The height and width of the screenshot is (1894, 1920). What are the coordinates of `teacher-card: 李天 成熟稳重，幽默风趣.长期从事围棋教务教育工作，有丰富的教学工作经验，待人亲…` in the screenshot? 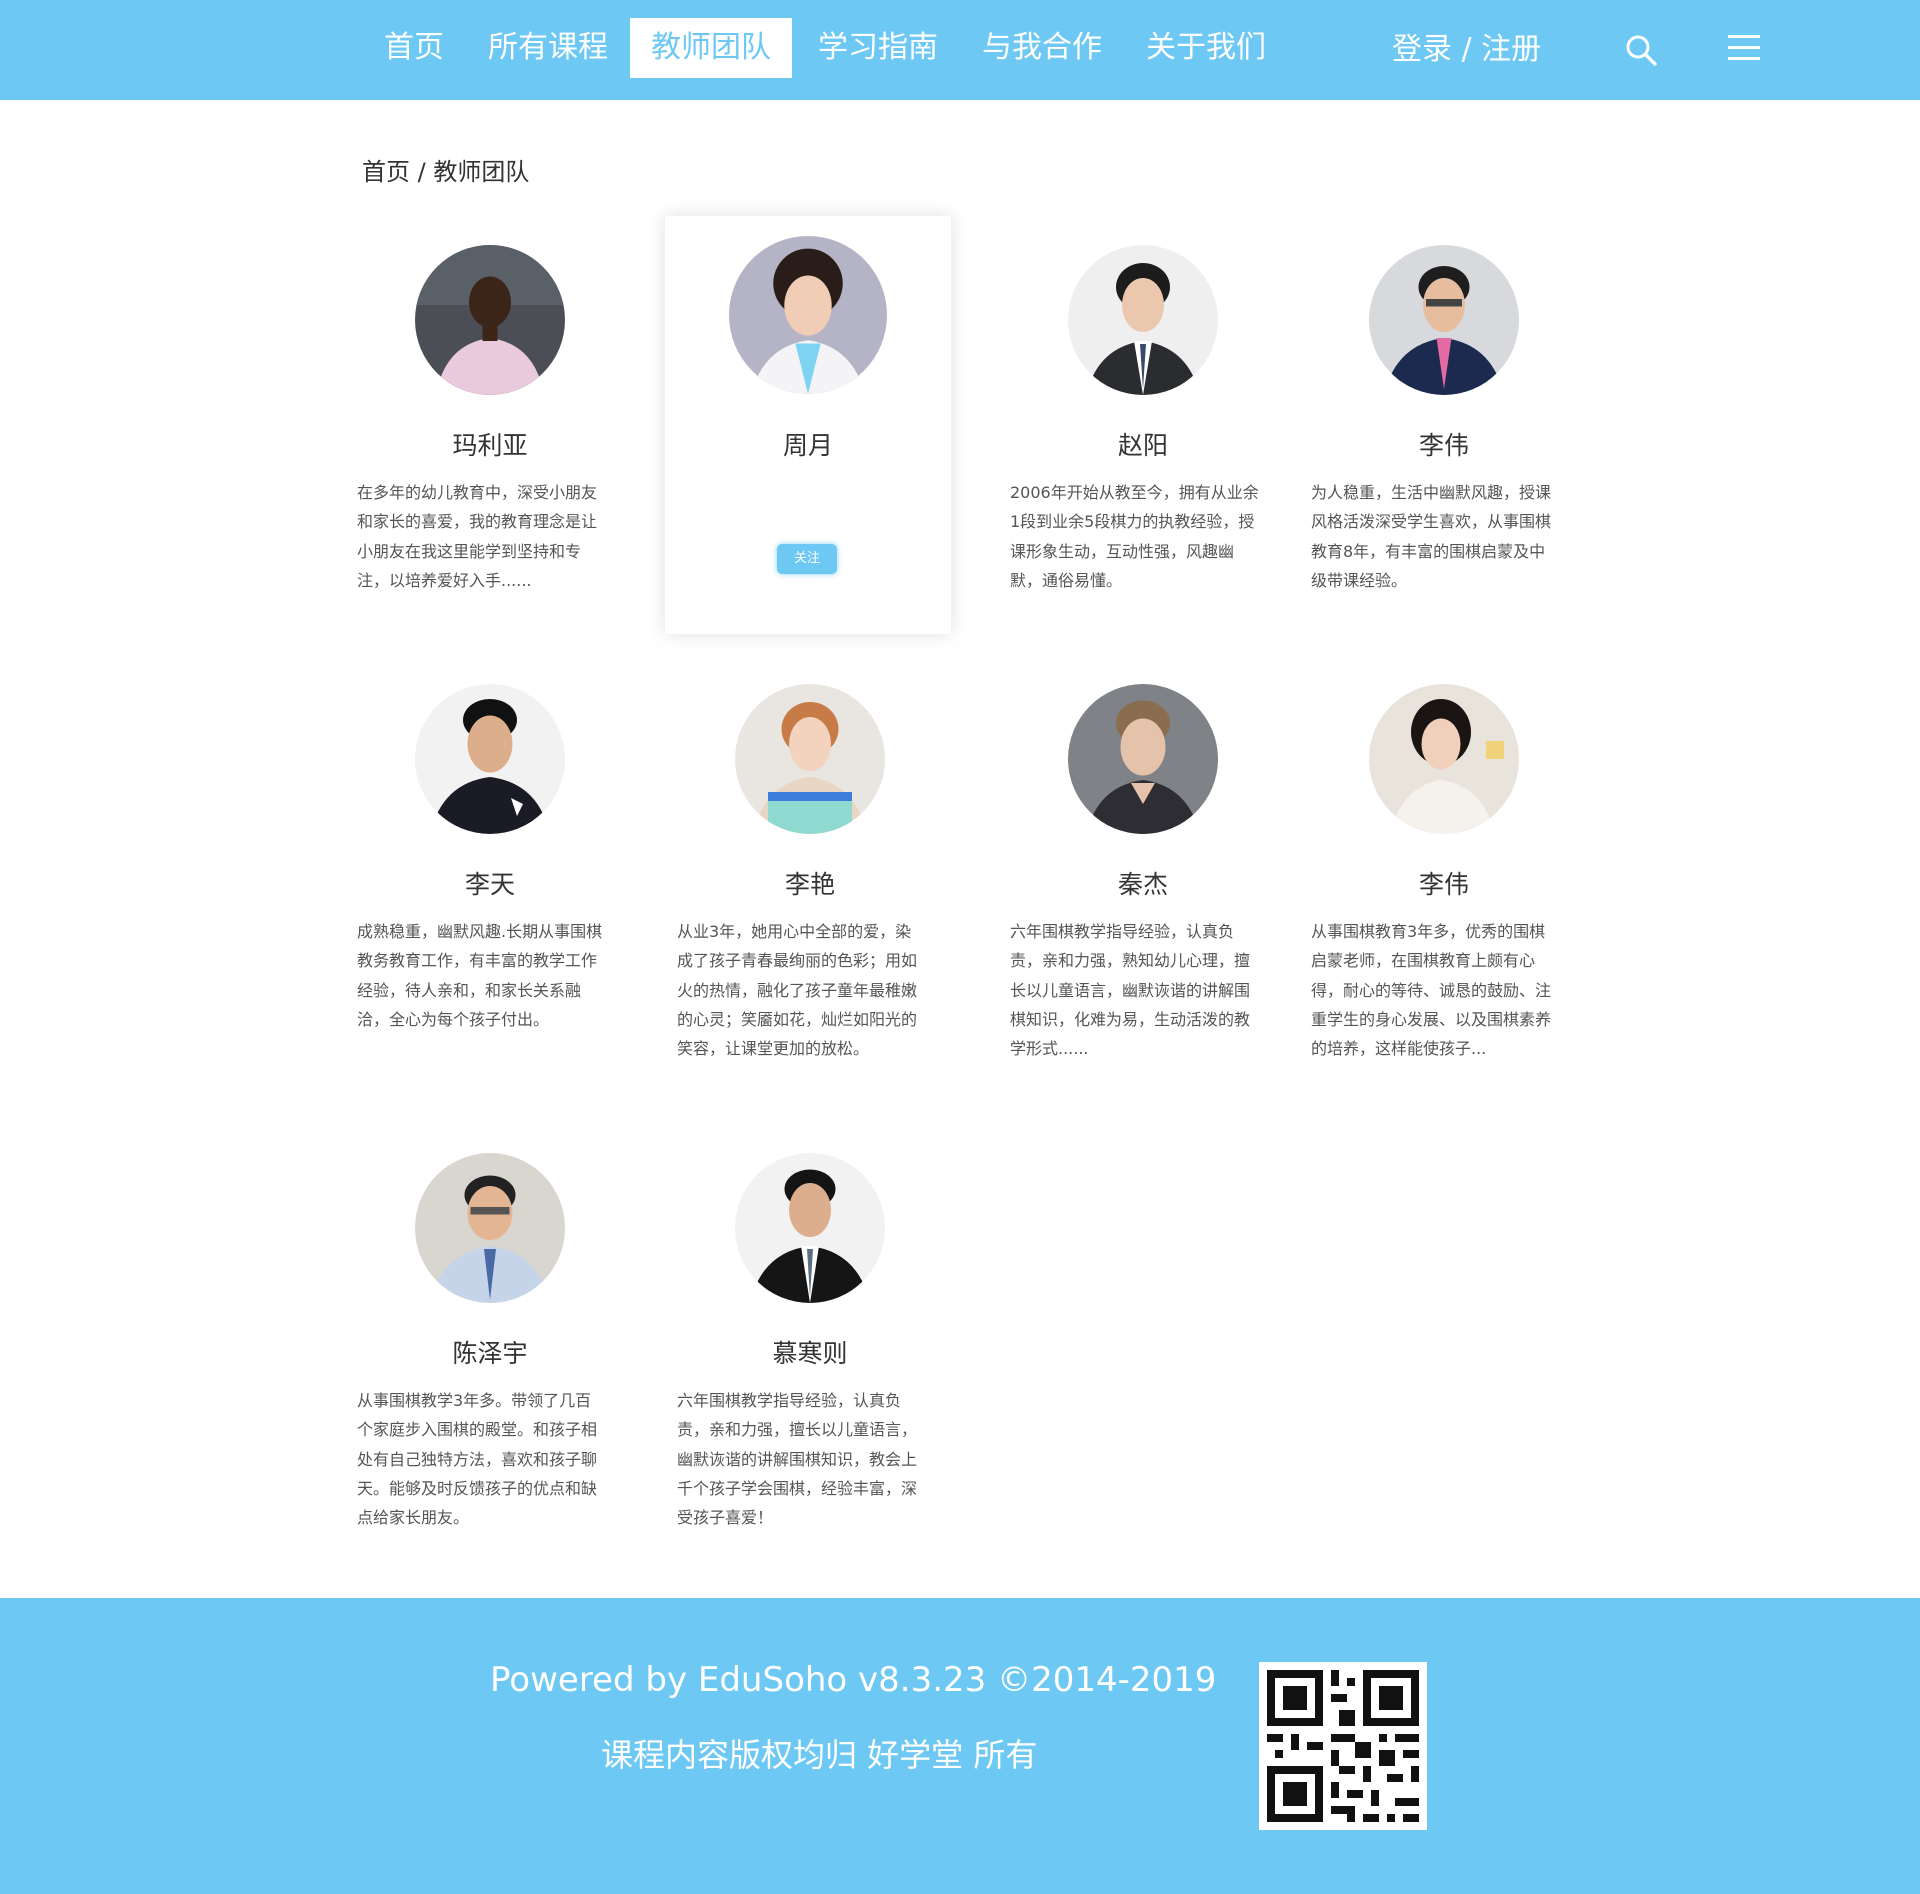 It's located at (490, 864).